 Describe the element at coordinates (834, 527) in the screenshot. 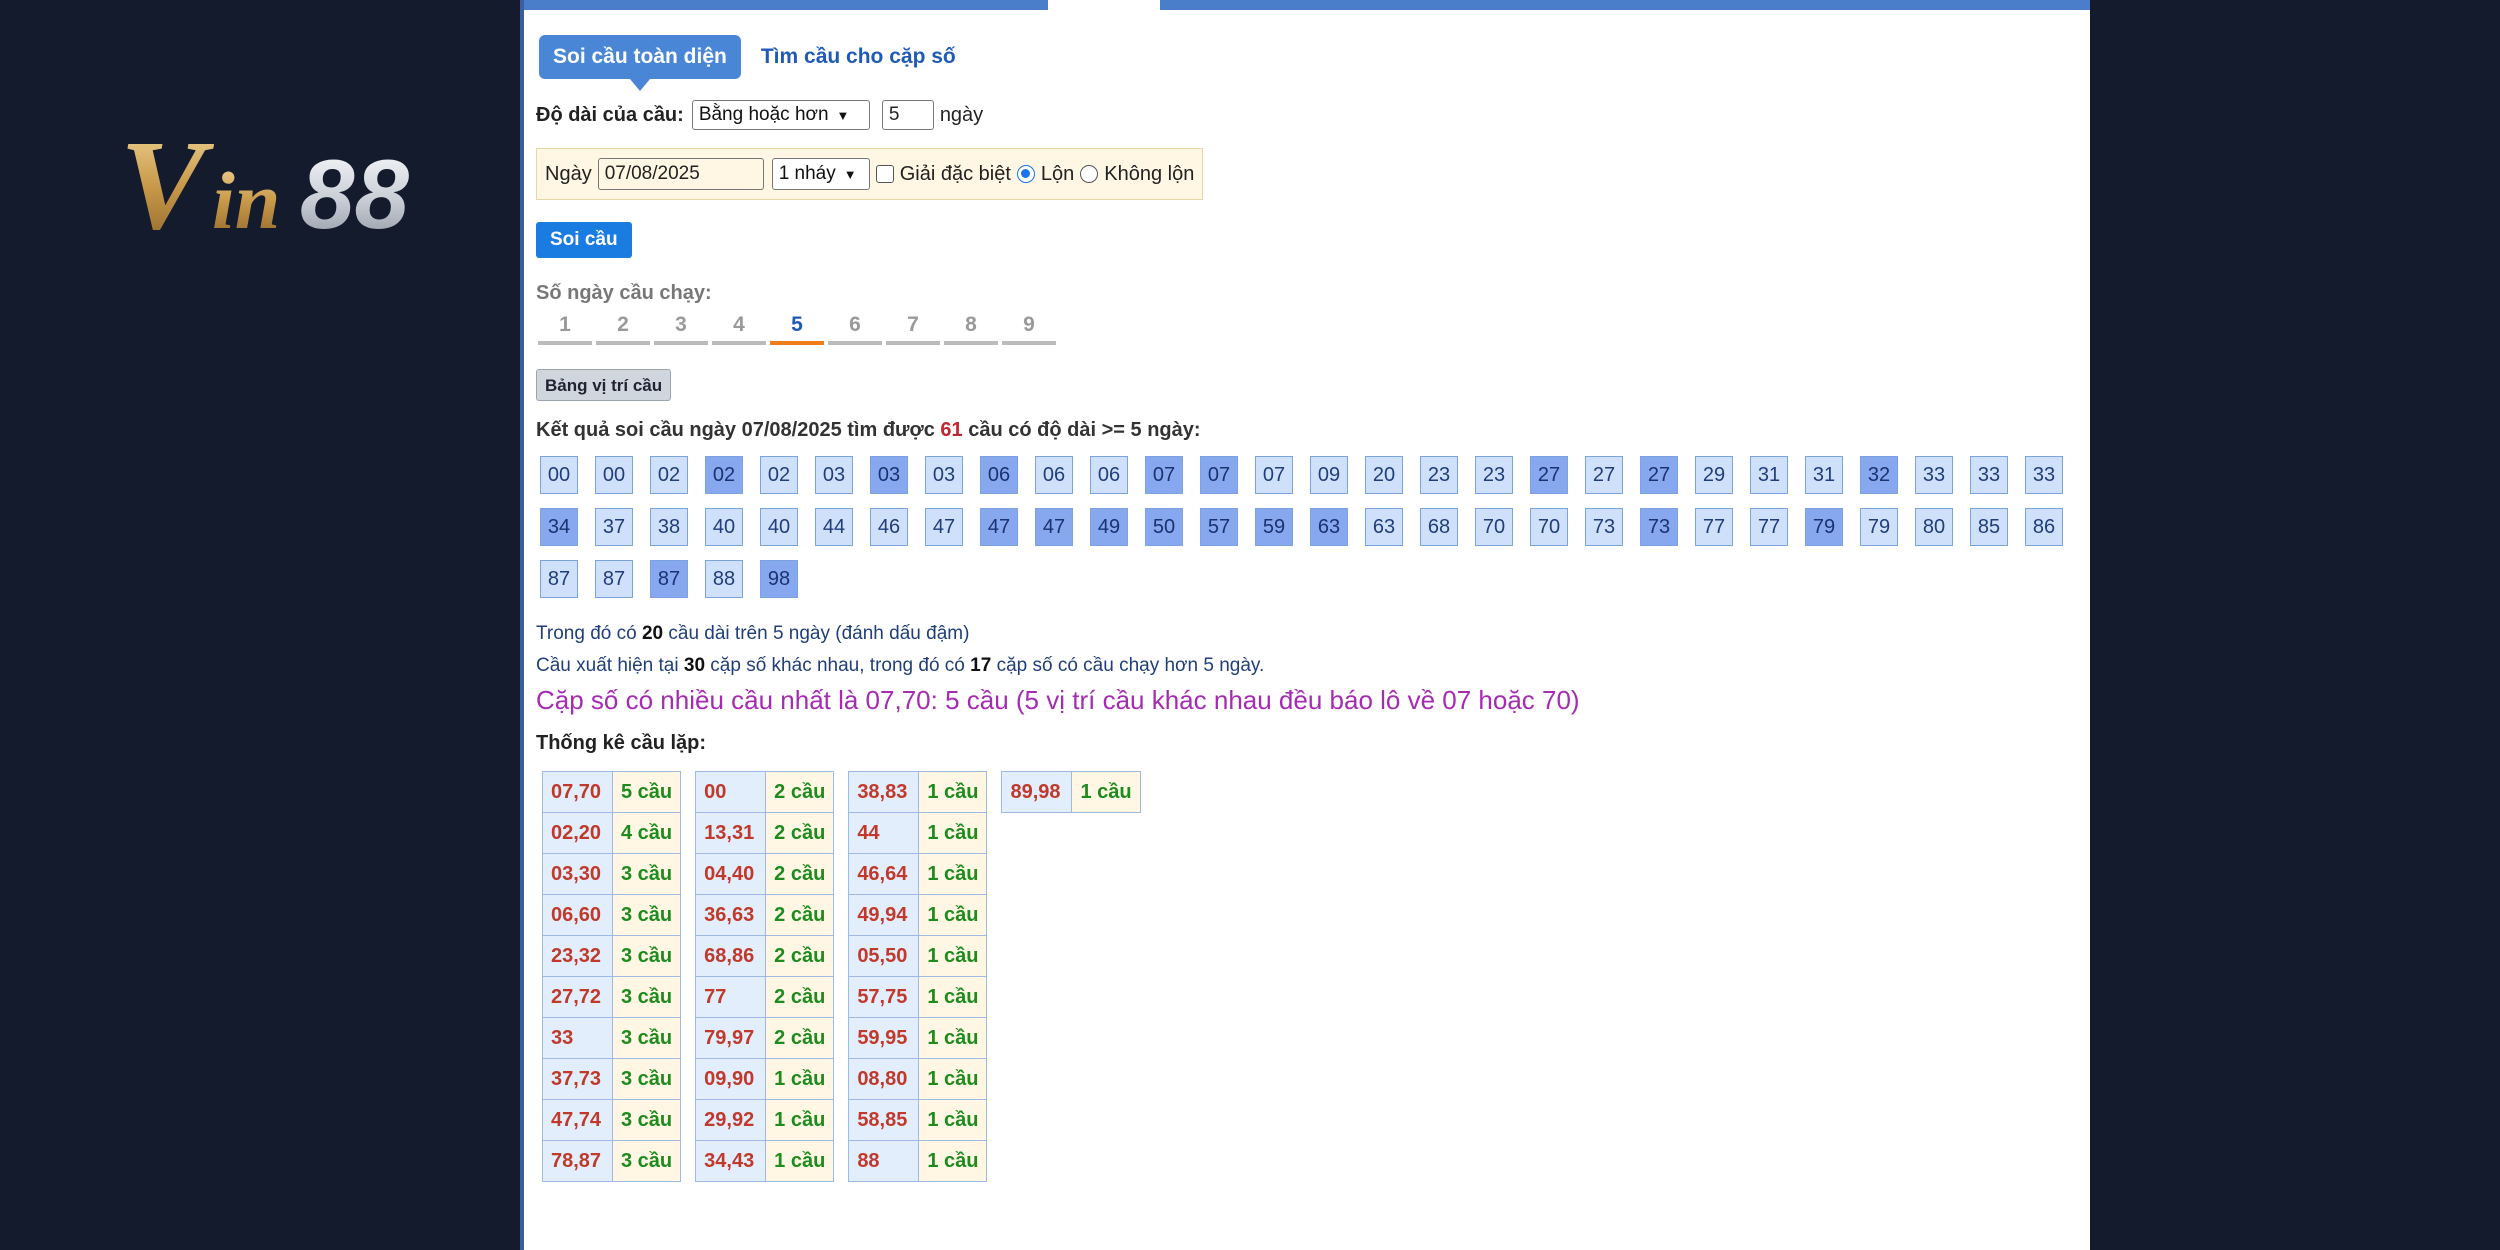

I see `number-cell: 44` at that location.